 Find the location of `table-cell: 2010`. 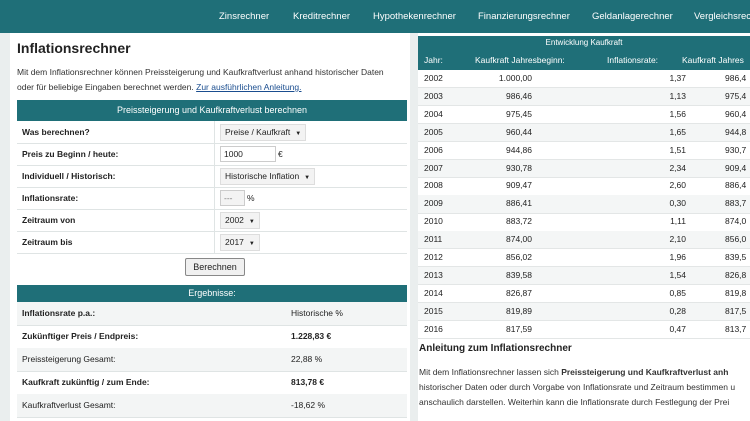

table-cell: 2010 is located at coordinates (433, 221).